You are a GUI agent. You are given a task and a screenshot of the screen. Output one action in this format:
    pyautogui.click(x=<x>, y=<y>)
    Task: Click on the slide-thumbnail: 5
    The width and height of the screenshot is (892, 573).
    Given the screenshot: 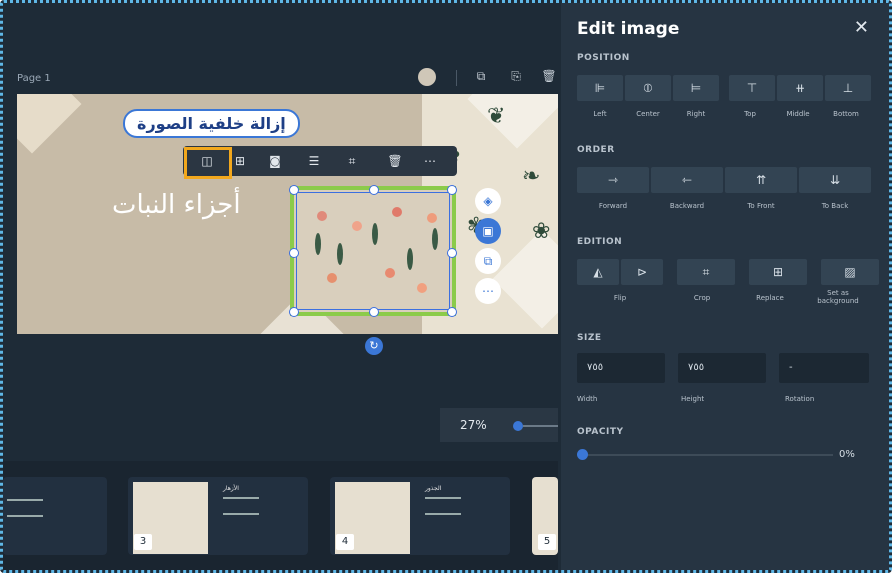 What is the action you would take?
    pyautogui.click(x=545, y=516)
    